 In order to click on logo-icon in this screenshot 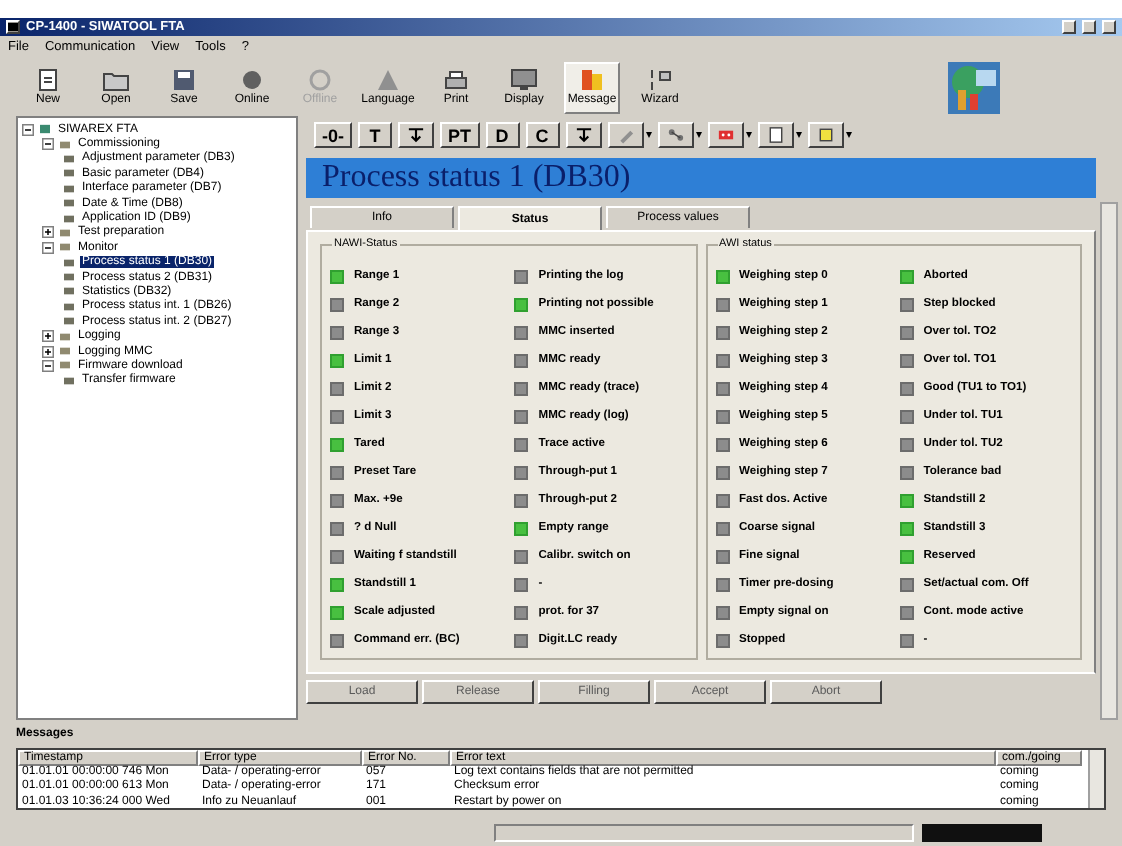, I will do `click(974, 87)`.